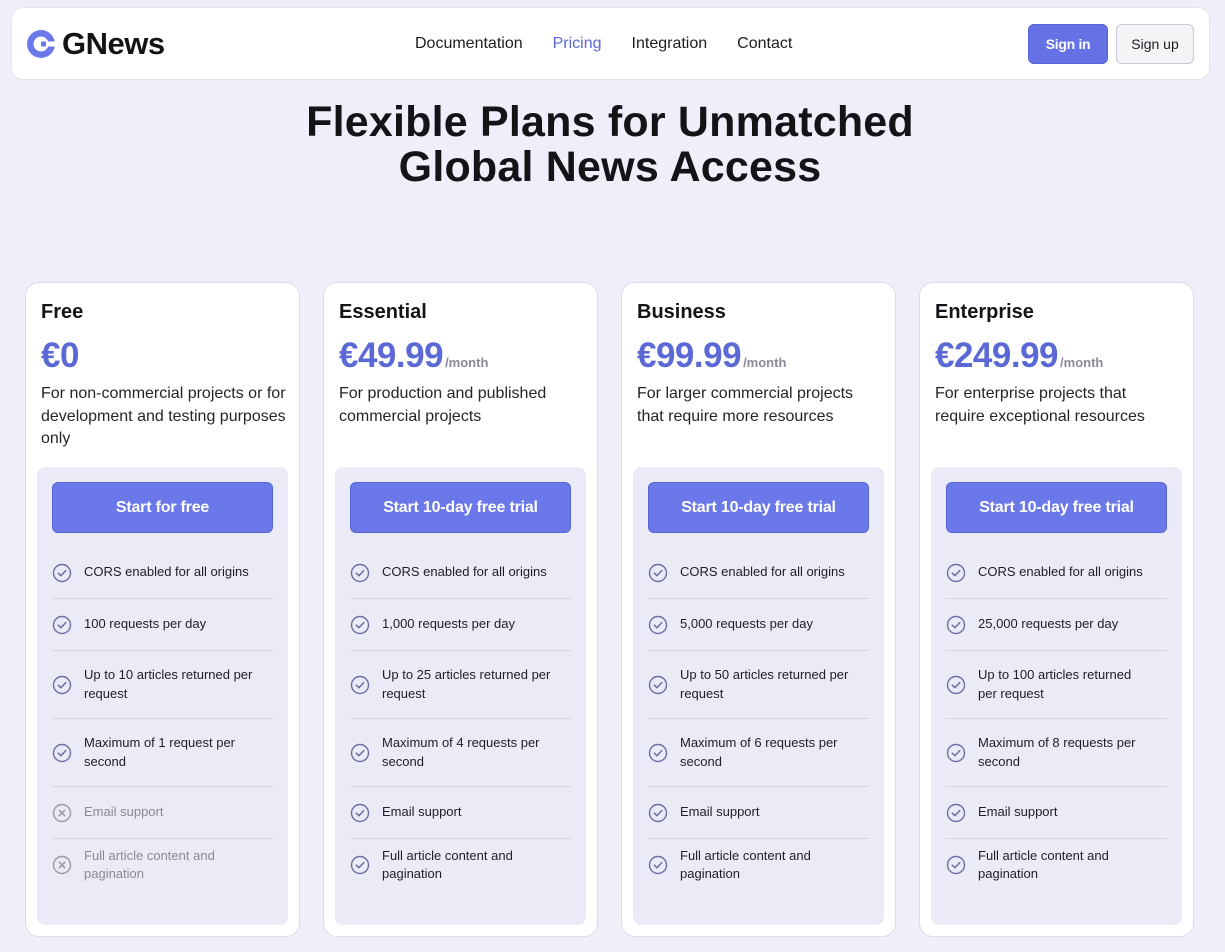  Describe the element at coordinates (145, 624) in the screenshot. I see `feature-text: 100 requests per day` at that location.